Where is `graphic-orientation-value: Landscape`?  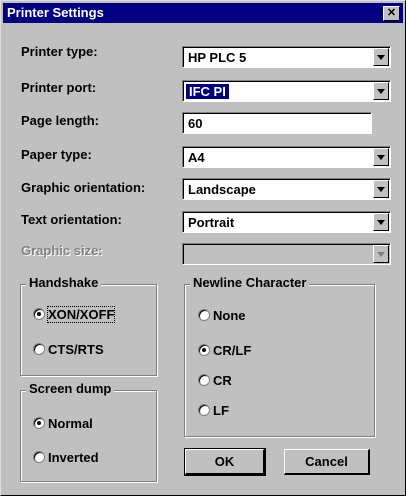
graphic-orientation-value: Landscape is located at coordinates (222, 189).